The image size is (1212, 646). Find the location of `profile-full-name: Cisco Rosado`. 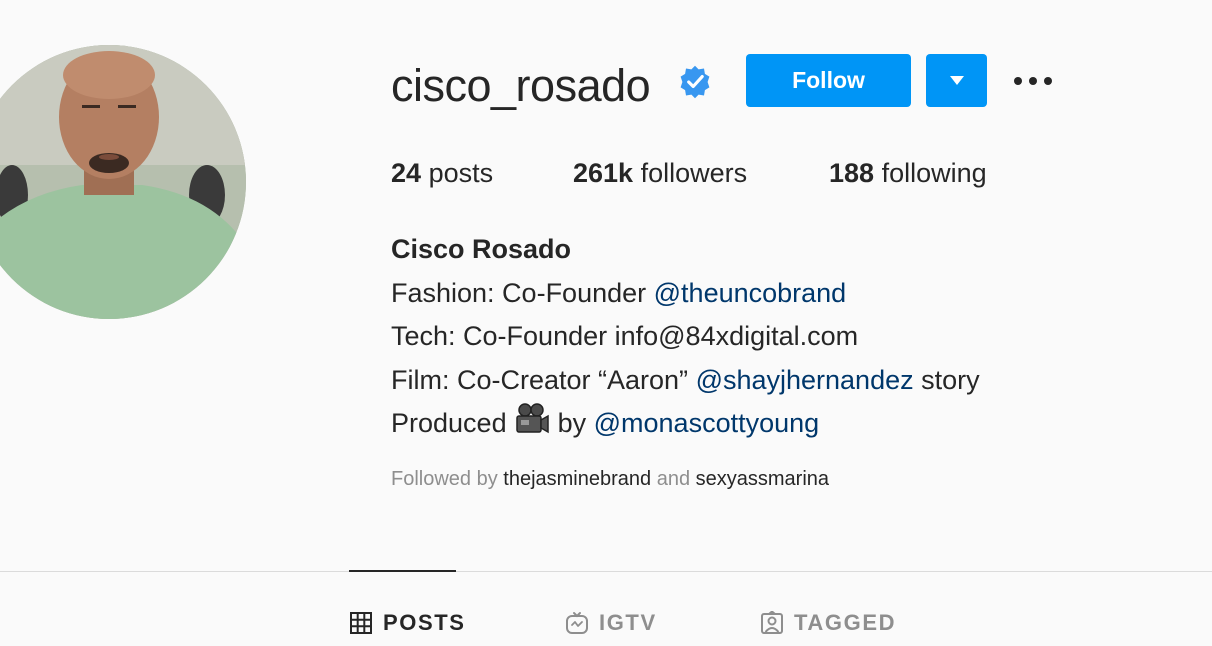

profile-full-name: Cisco Rosado is located at coordinates (481, 249).